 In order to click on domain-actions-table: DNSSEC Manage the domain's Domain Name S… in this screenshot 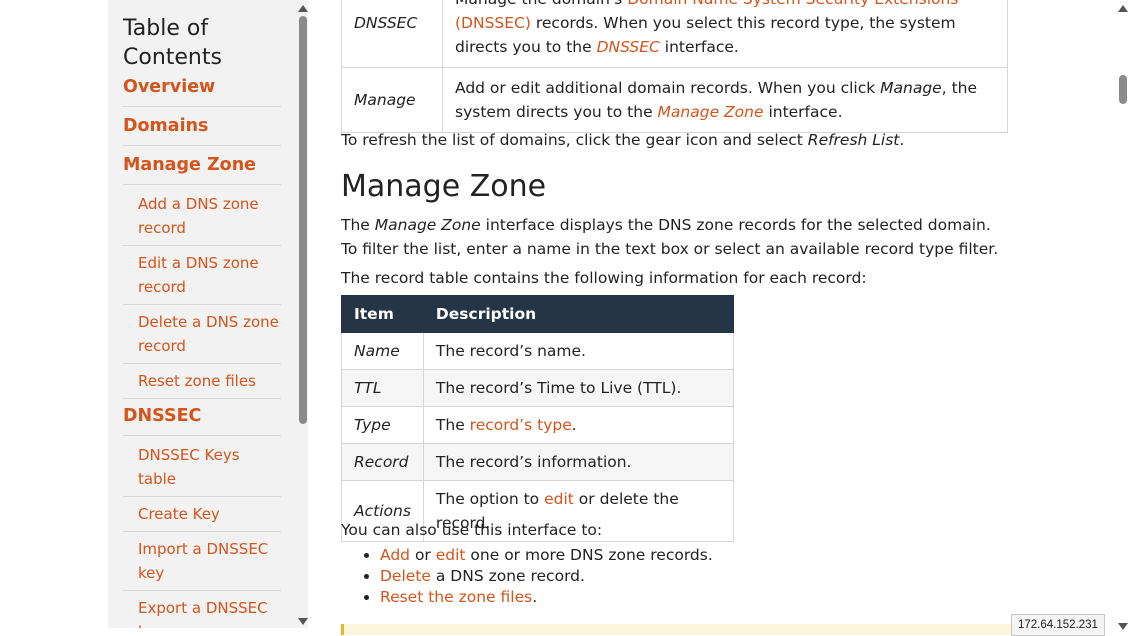, I will do `click(674, 66)`.